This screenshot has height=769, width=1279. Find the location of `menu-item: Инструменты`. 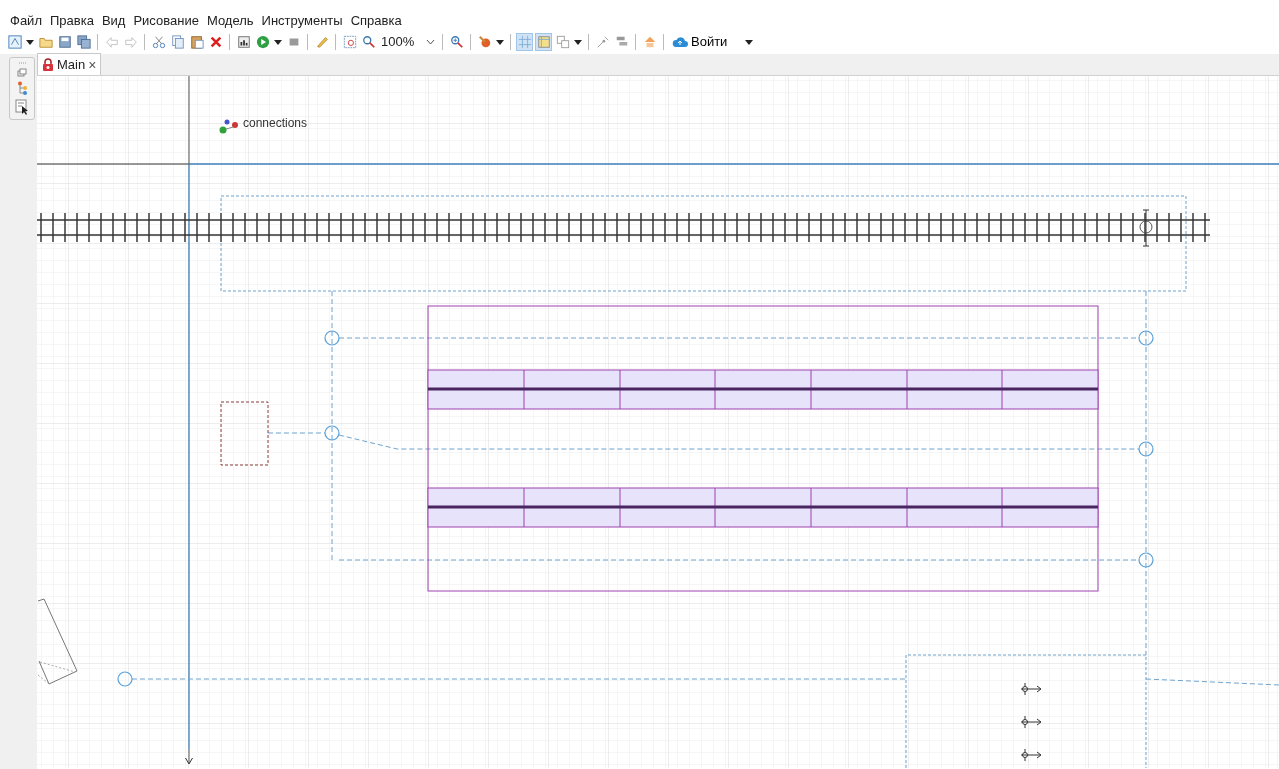

menu-item: Инструменты is located at coordinates (302, 21).